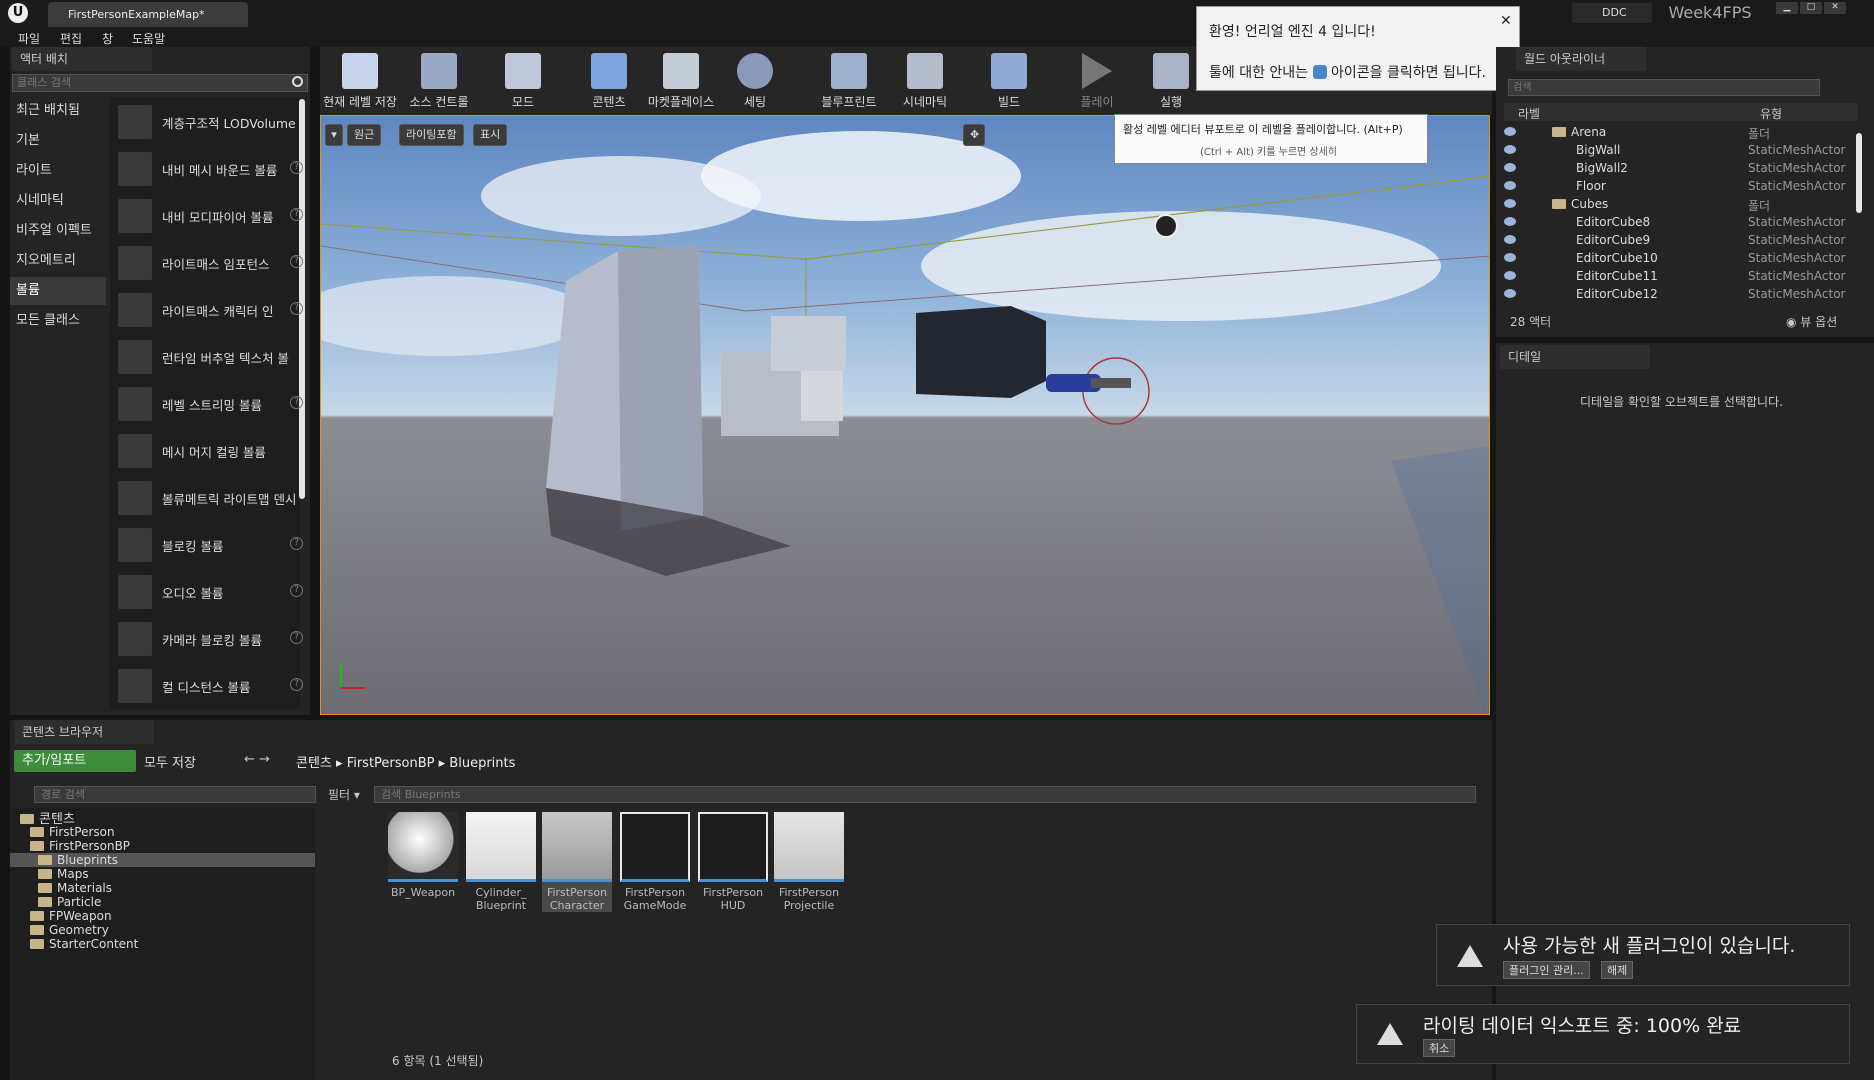 This screenshot has height=1080, width=1874. I want to click on table-row: EditorCube12 StaticMeshActor, so click(1681, 294).